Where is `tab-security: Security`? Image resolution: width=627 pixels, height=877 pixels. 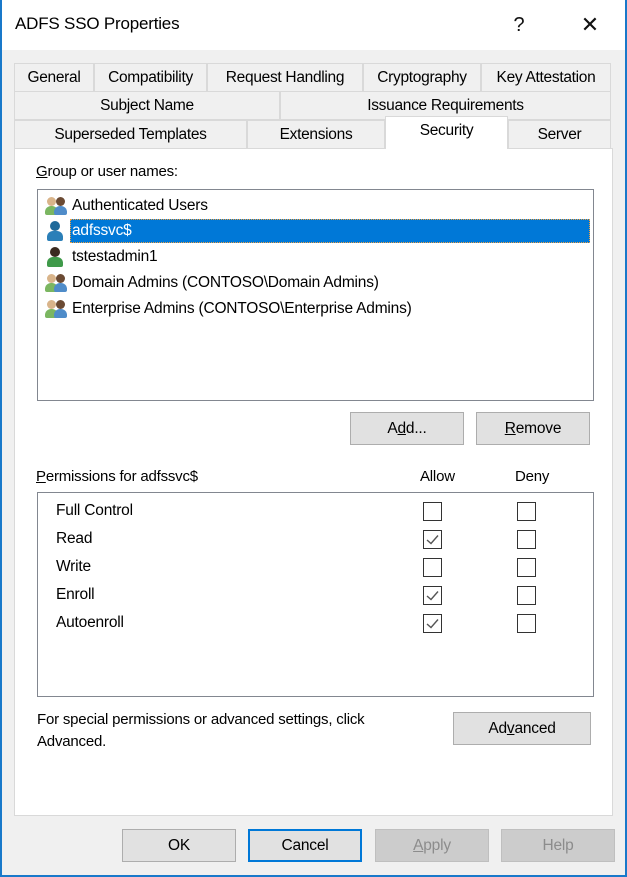 tab-security: Security is located at coordinates (446, 132).